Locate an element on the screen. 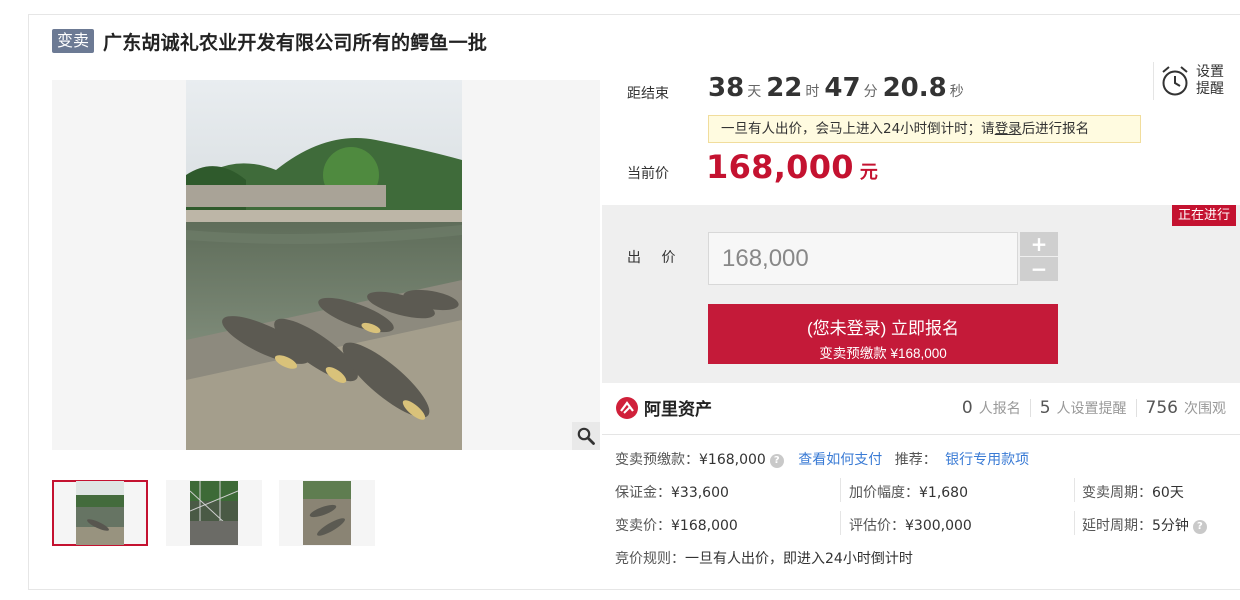 The height and width of the screenshot is (600, 1240). view-count: 756 次围观 is located at coordinates (1186, 408).